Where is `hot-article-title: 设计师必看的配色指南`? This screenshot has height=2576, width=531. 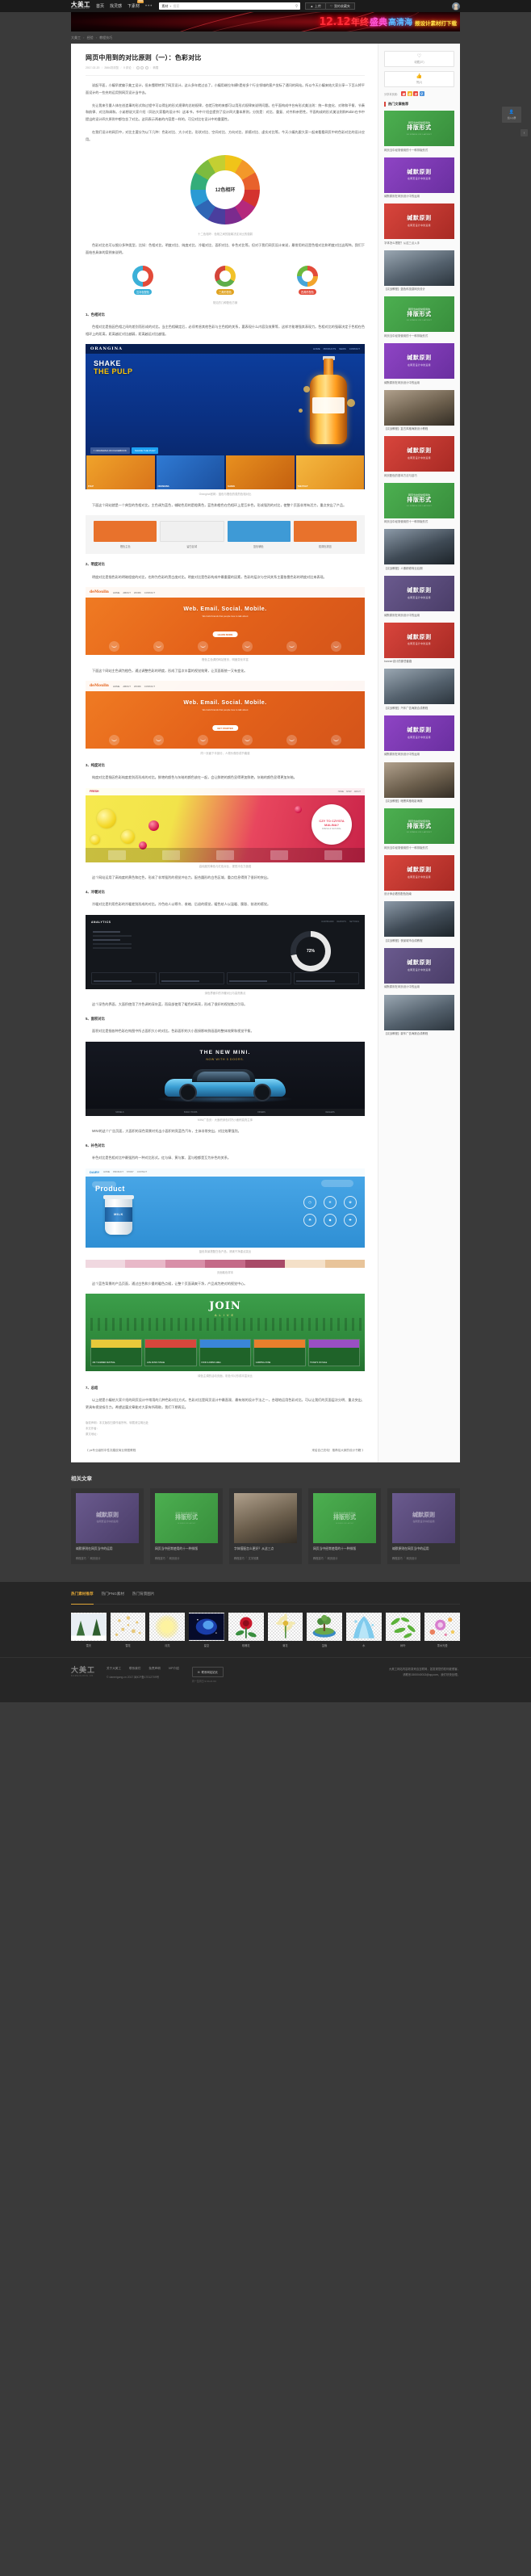 hot-article-title: 设计师必看的配色指南 is located at coordinates (419, 894).